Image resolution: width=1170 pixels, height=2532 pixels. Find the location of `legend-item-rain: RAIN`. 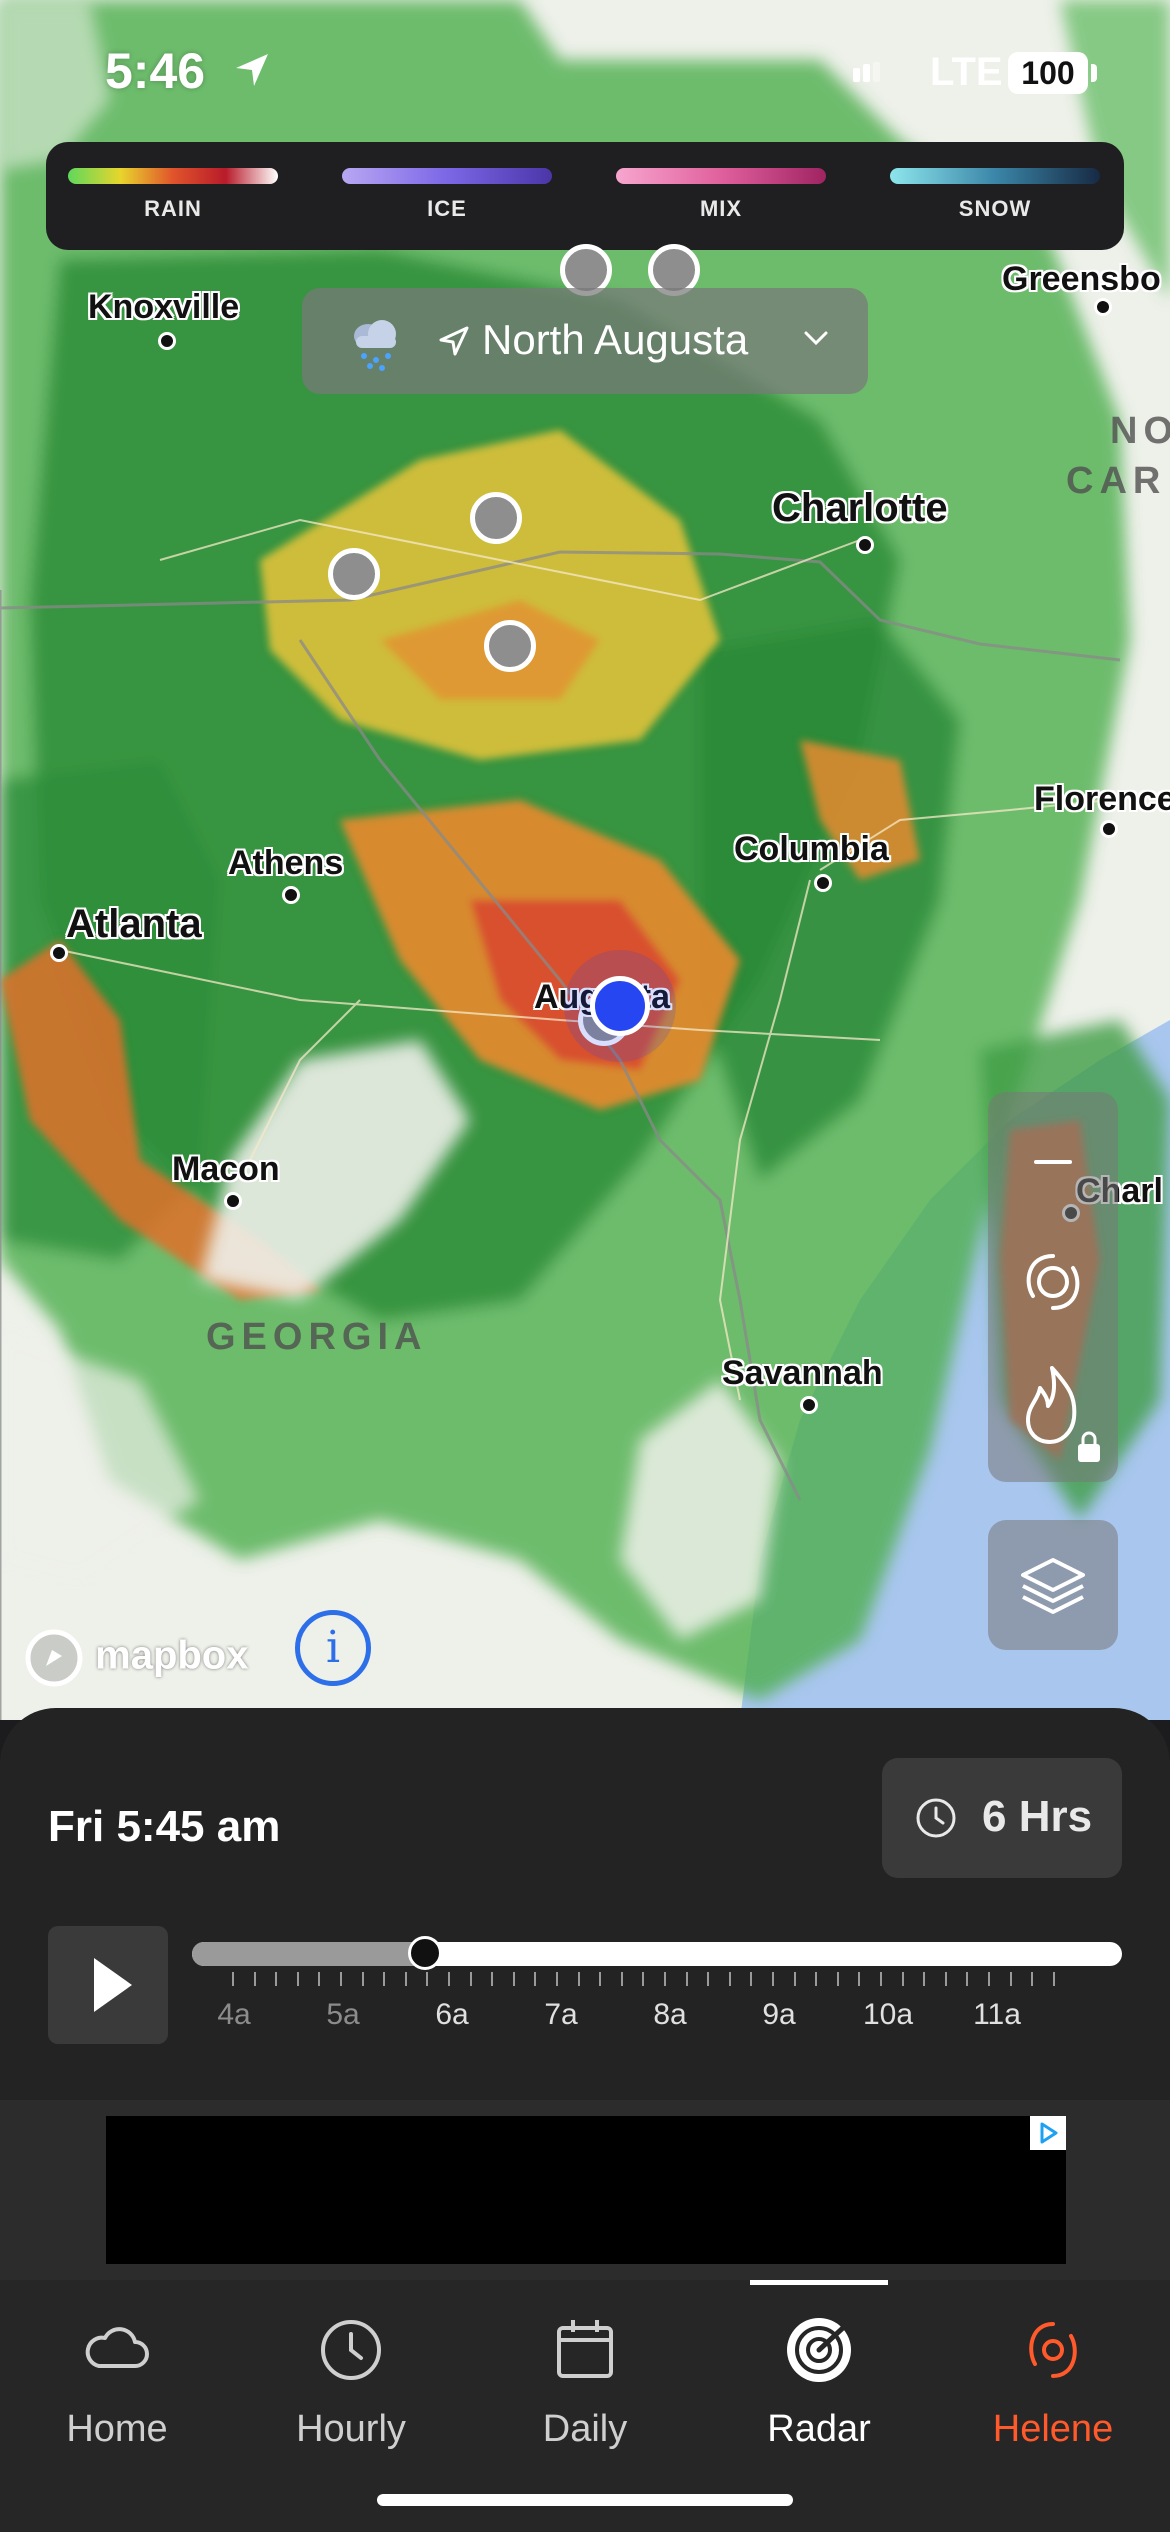

legend-item-rain: RAIN is located at coordinates (173, 195).